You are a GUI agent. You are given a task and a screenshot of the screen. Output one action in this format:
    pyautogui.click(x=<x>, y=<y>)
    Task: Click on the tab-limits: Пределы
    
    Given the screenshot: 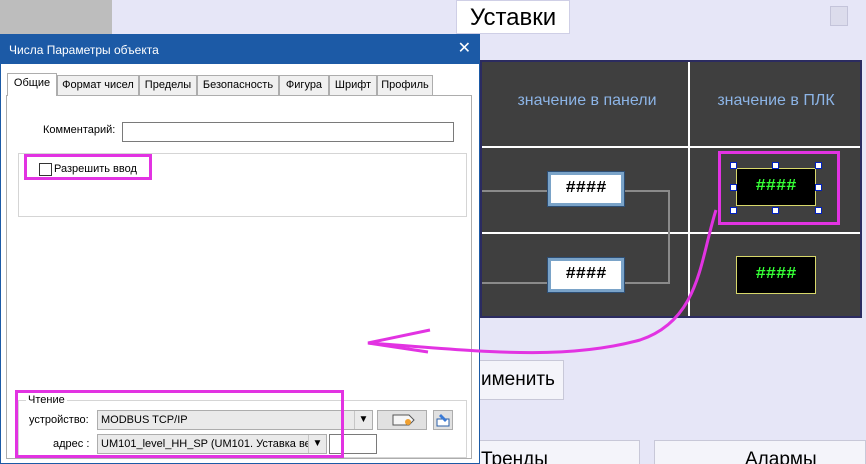 What is the action you would take?
    pyautogui.click(x=168, y=85)
    